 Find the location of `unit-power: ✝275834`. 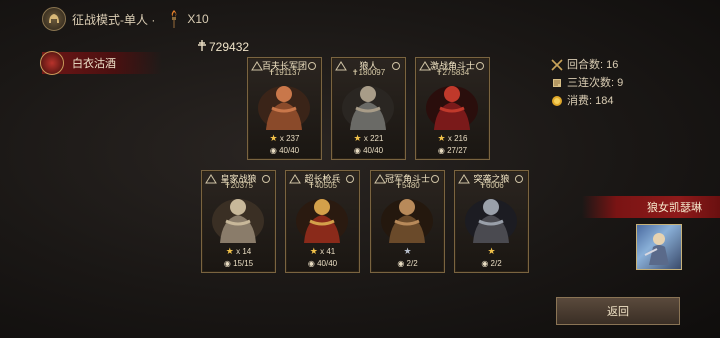

unit-power: ✝275834 is located at coordinates (452, 72).